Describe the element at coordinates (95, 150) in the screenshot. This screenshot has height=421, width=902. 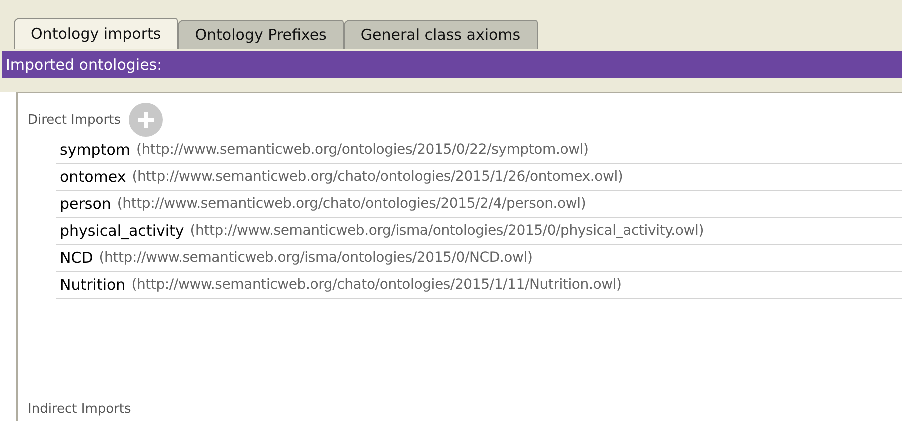
I see `ontology-name: symptom` at that location.